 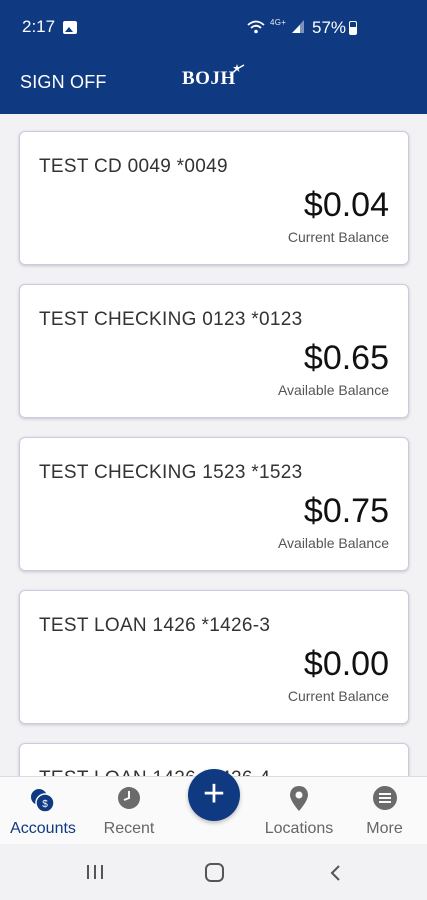 I want to click on account-balance: $0.65, so click(x=346, y=358).